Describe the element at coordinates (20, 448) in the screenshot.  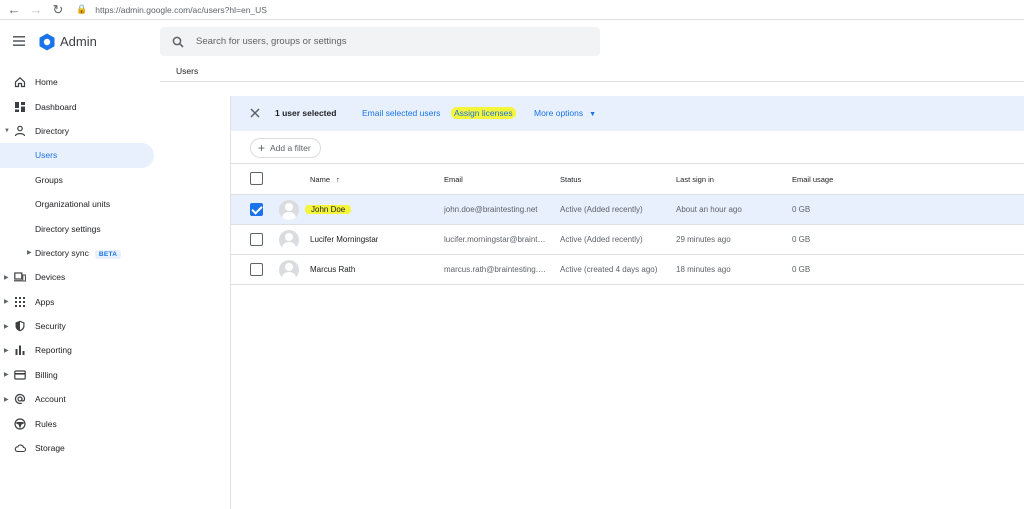
I see `cloud-icon` at that location.